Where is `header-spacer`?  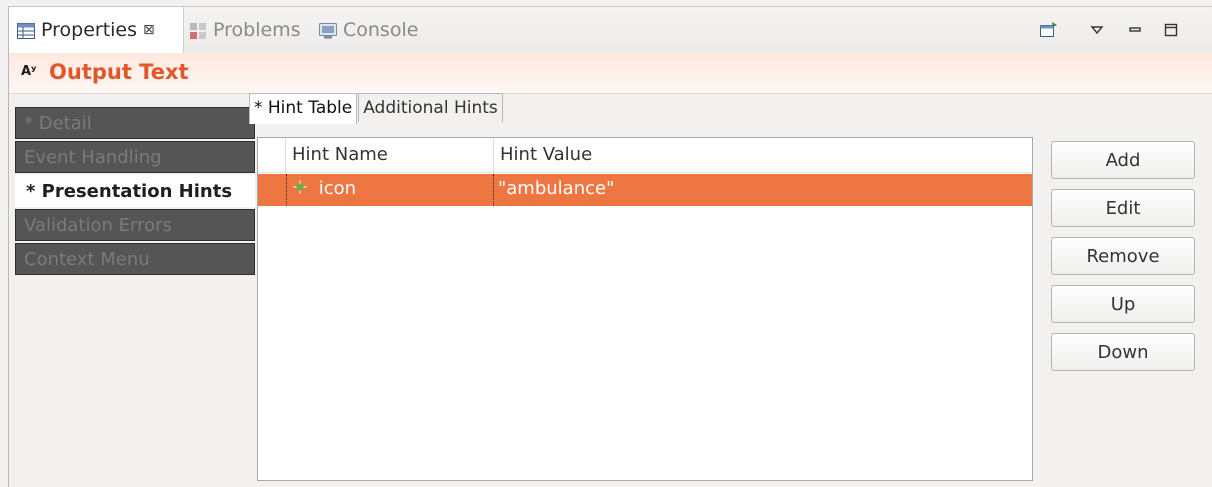 header-spacer is located at coordinates (272, 155).